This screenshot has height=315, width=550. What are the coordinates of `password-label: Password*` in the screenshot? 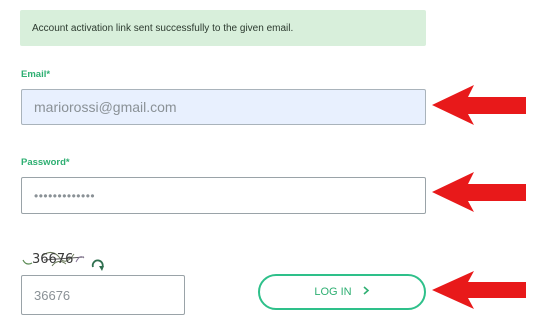 It's located at (45, 162).